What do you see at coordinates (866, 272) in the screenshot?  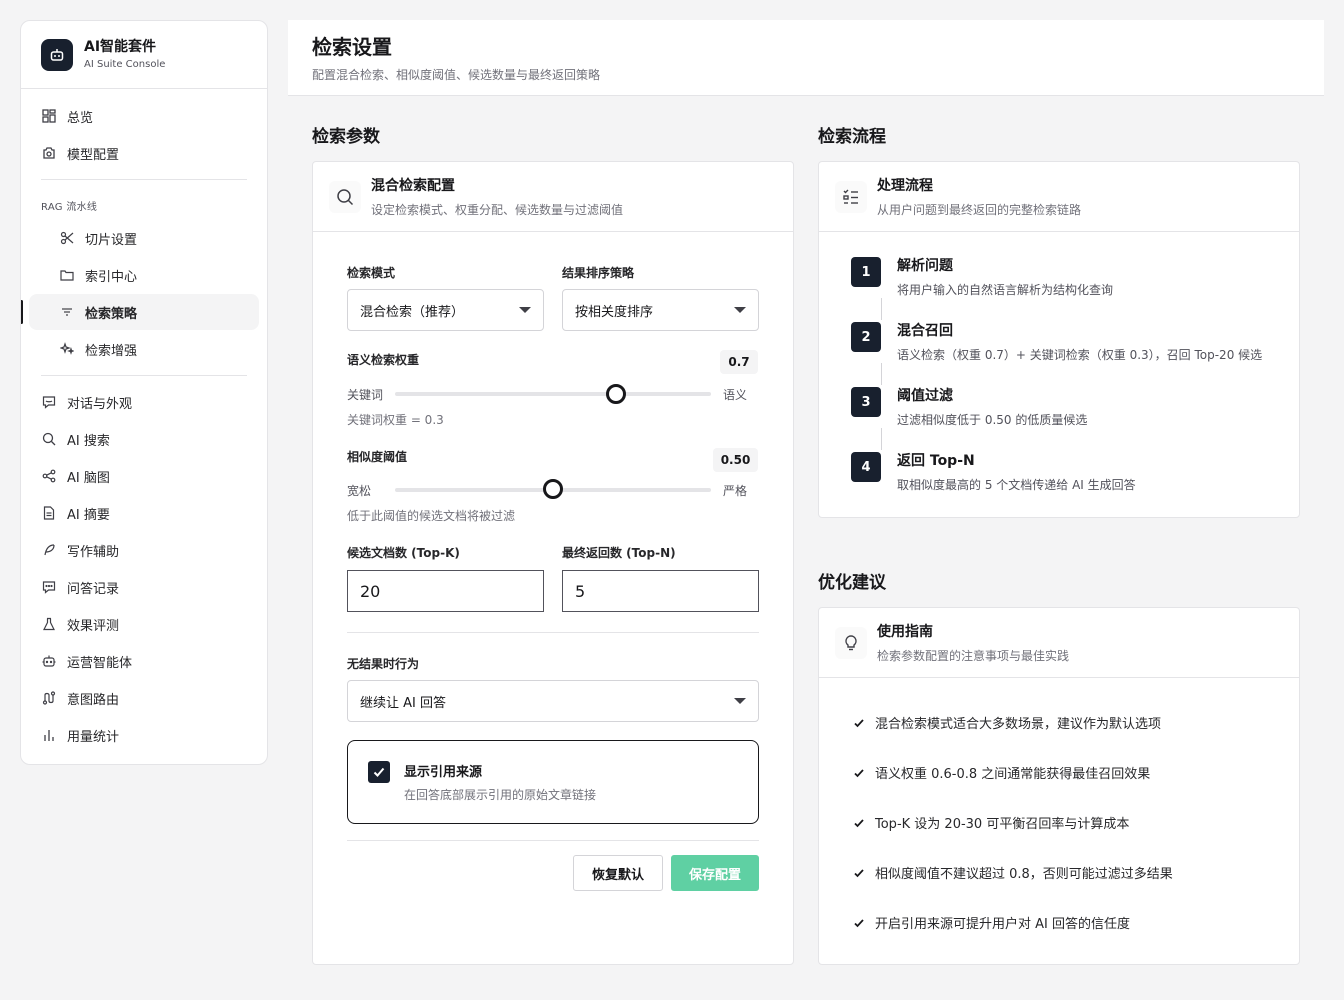 I see `step-number: 1` at bounding box center [866, 272].